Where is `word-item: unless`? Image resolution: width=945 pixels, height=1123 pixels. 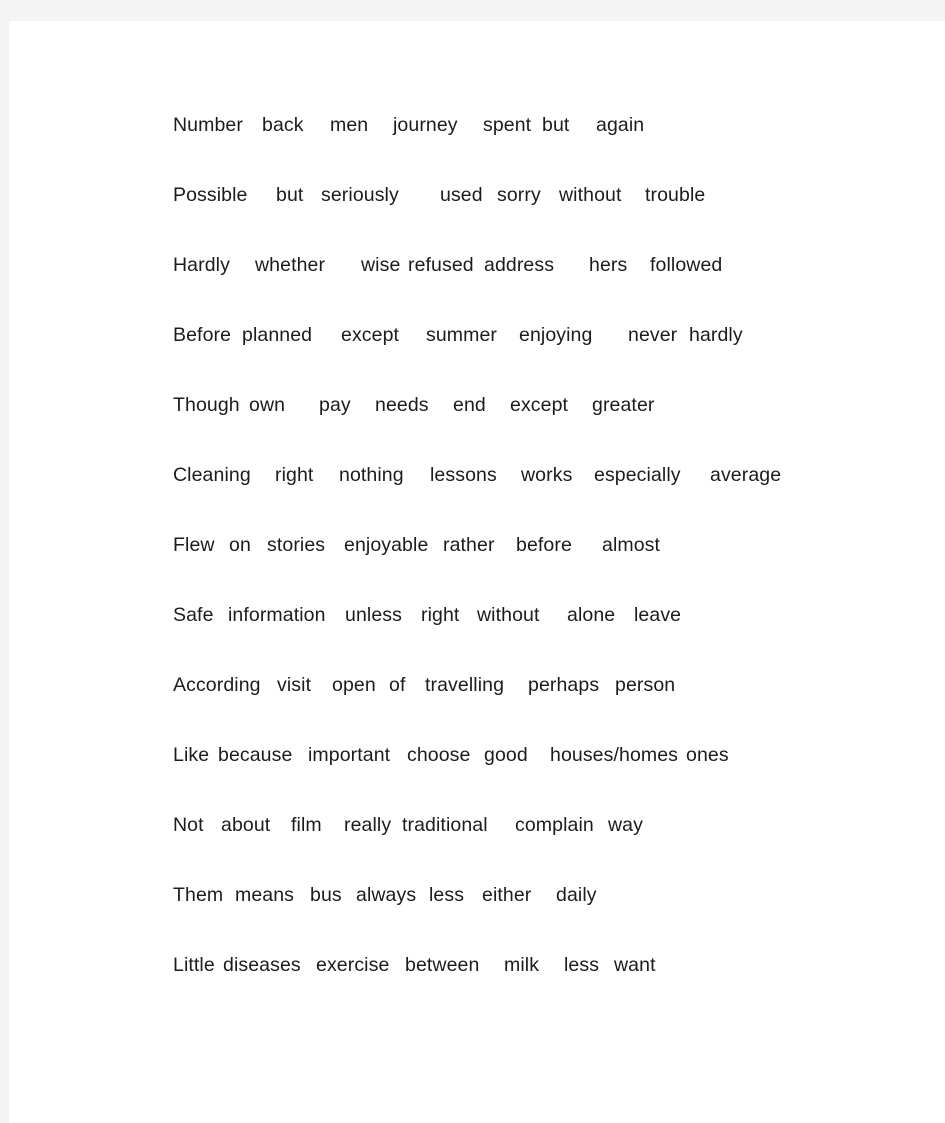 word-item: unless is located at coordinates (373, 615).